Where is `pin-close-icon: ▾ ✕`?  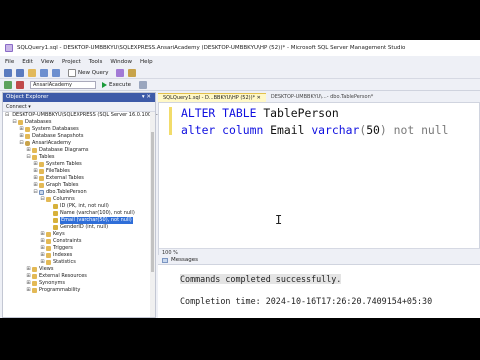 pin-close-icon: ▾ ✕ is located at coordinates (146, 97).